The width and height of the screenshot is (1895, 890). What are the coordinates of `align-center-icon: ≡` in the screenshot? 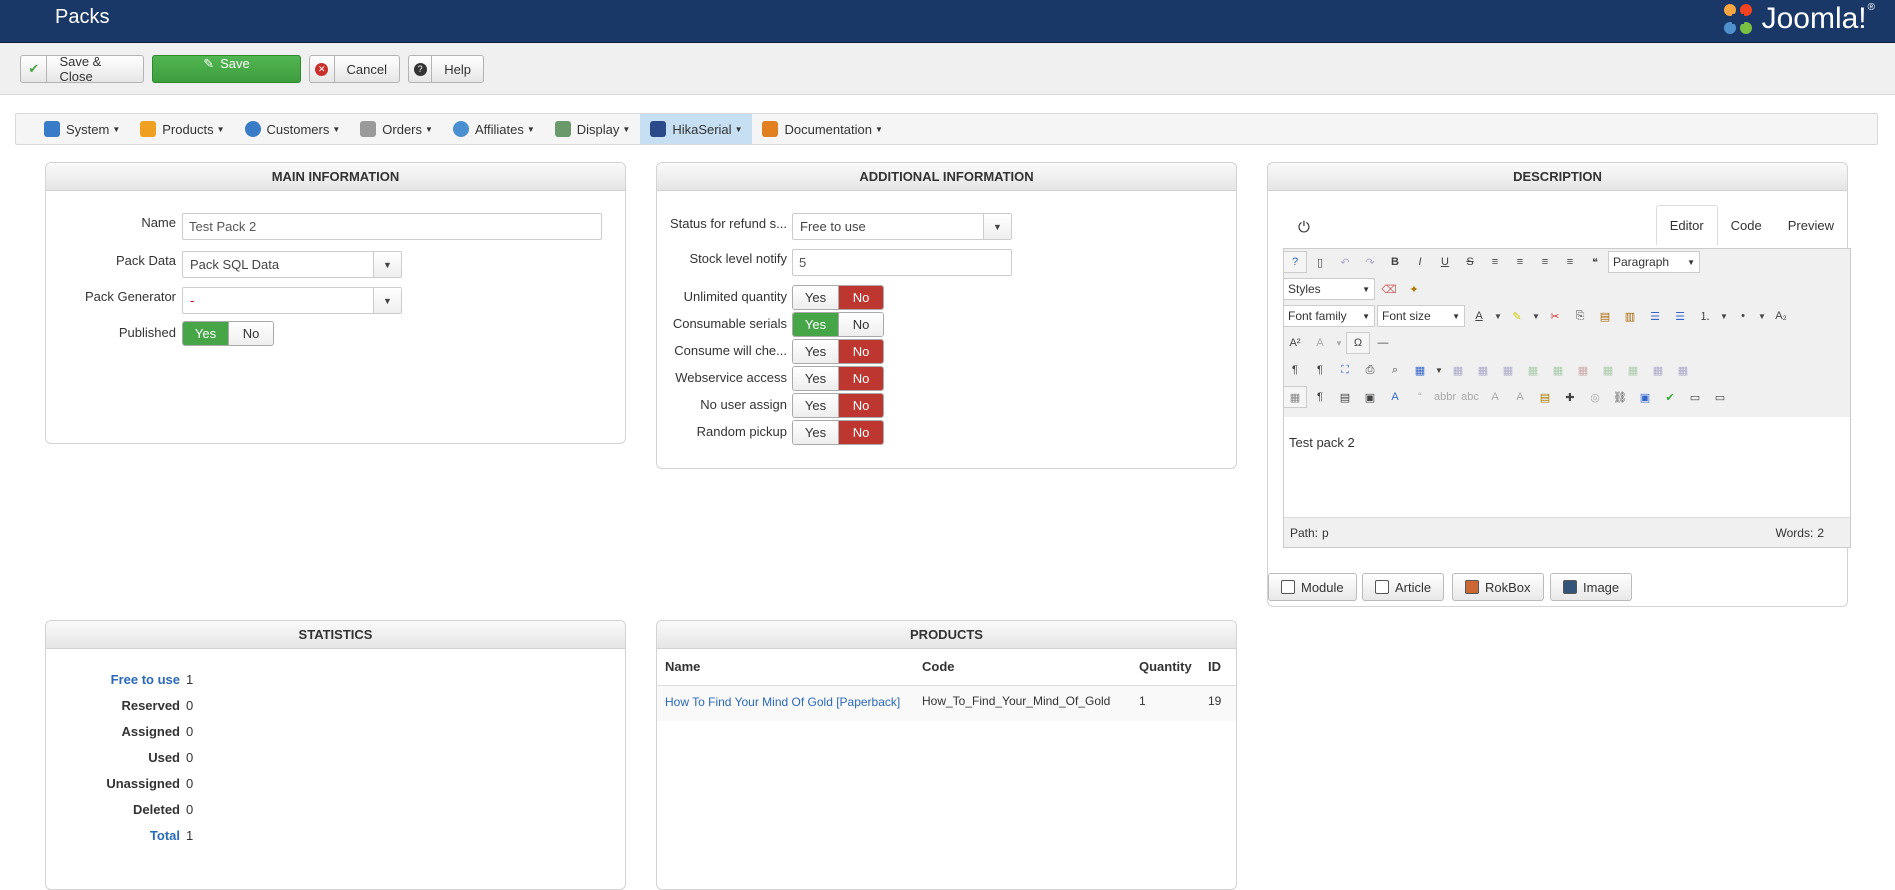 It's located at (1520, 262).